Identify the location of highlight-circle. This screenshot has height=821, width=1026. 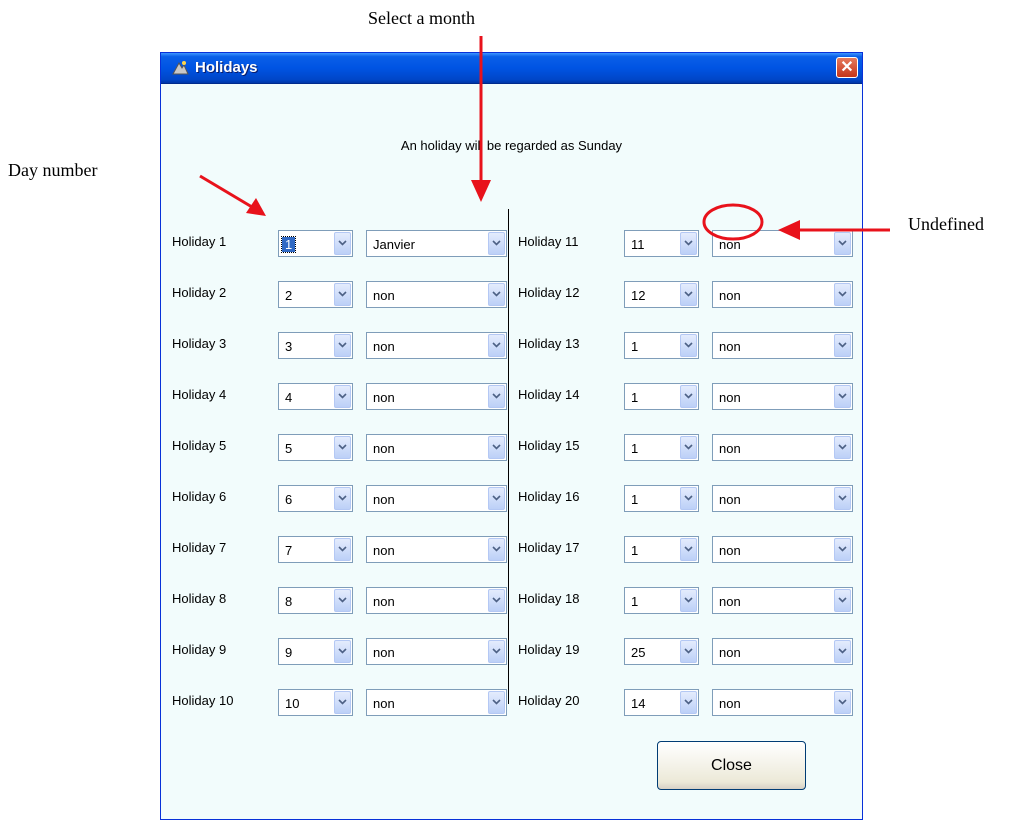
(733, 222).